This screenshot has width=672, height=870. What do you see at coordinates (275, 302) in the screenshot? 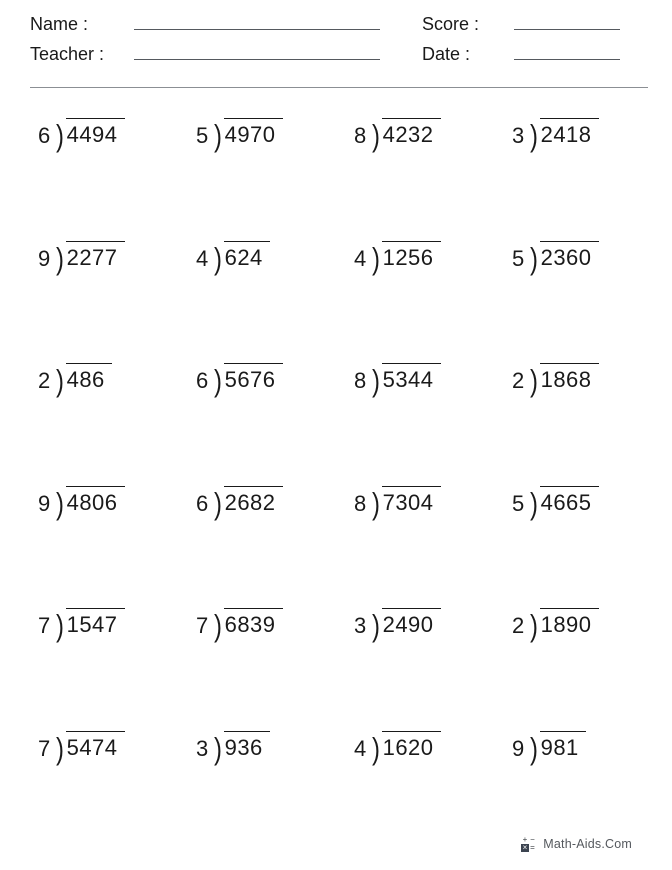
I see `division-problem: 4) 624` at bounding box center [275, 302].